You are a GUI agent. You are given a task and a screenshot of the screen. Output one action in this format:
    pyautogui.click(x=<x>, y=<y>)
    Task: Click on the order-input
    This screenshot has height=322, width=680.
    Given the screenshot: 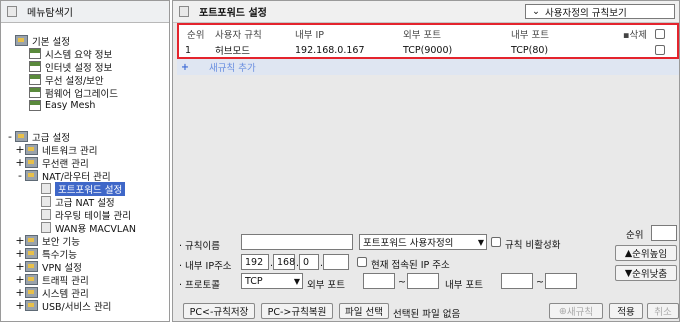 What is the action you would take?
    pyautogui.click(x=664, y=233)
    